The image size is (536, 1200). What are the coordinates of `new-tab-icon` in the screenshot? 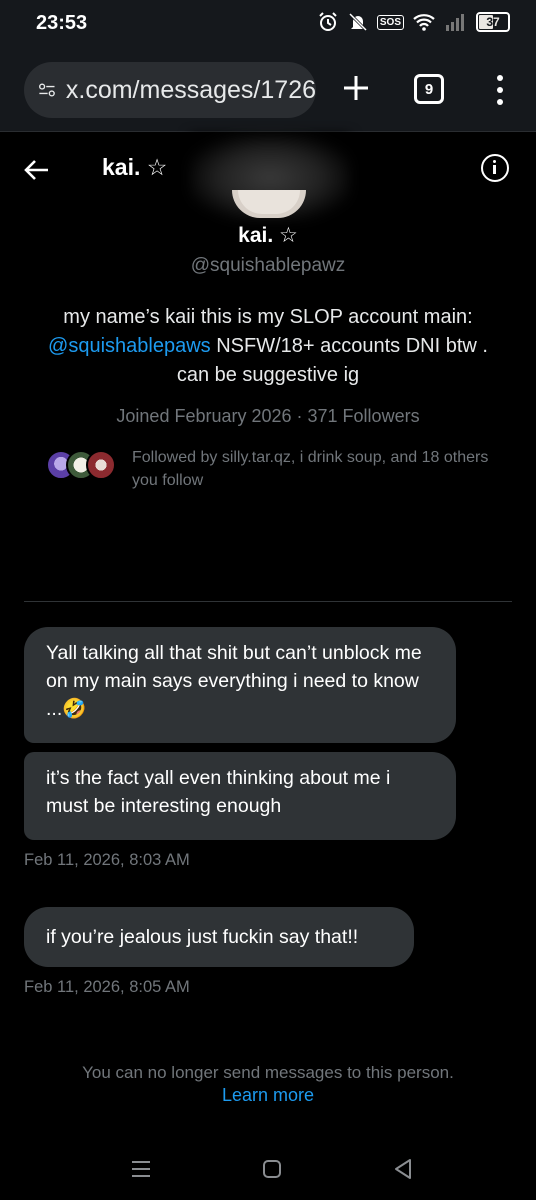 It's located at (356, 88).